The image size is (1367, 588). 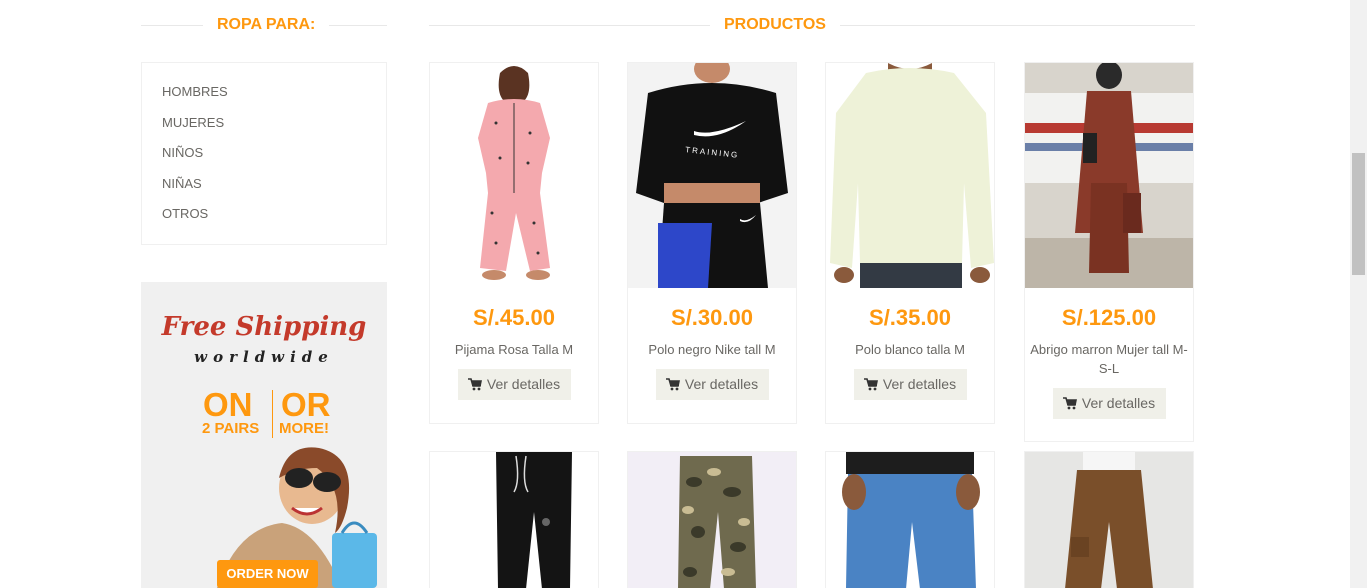 I want to click on banner-divider, so click(x=272, y=414).